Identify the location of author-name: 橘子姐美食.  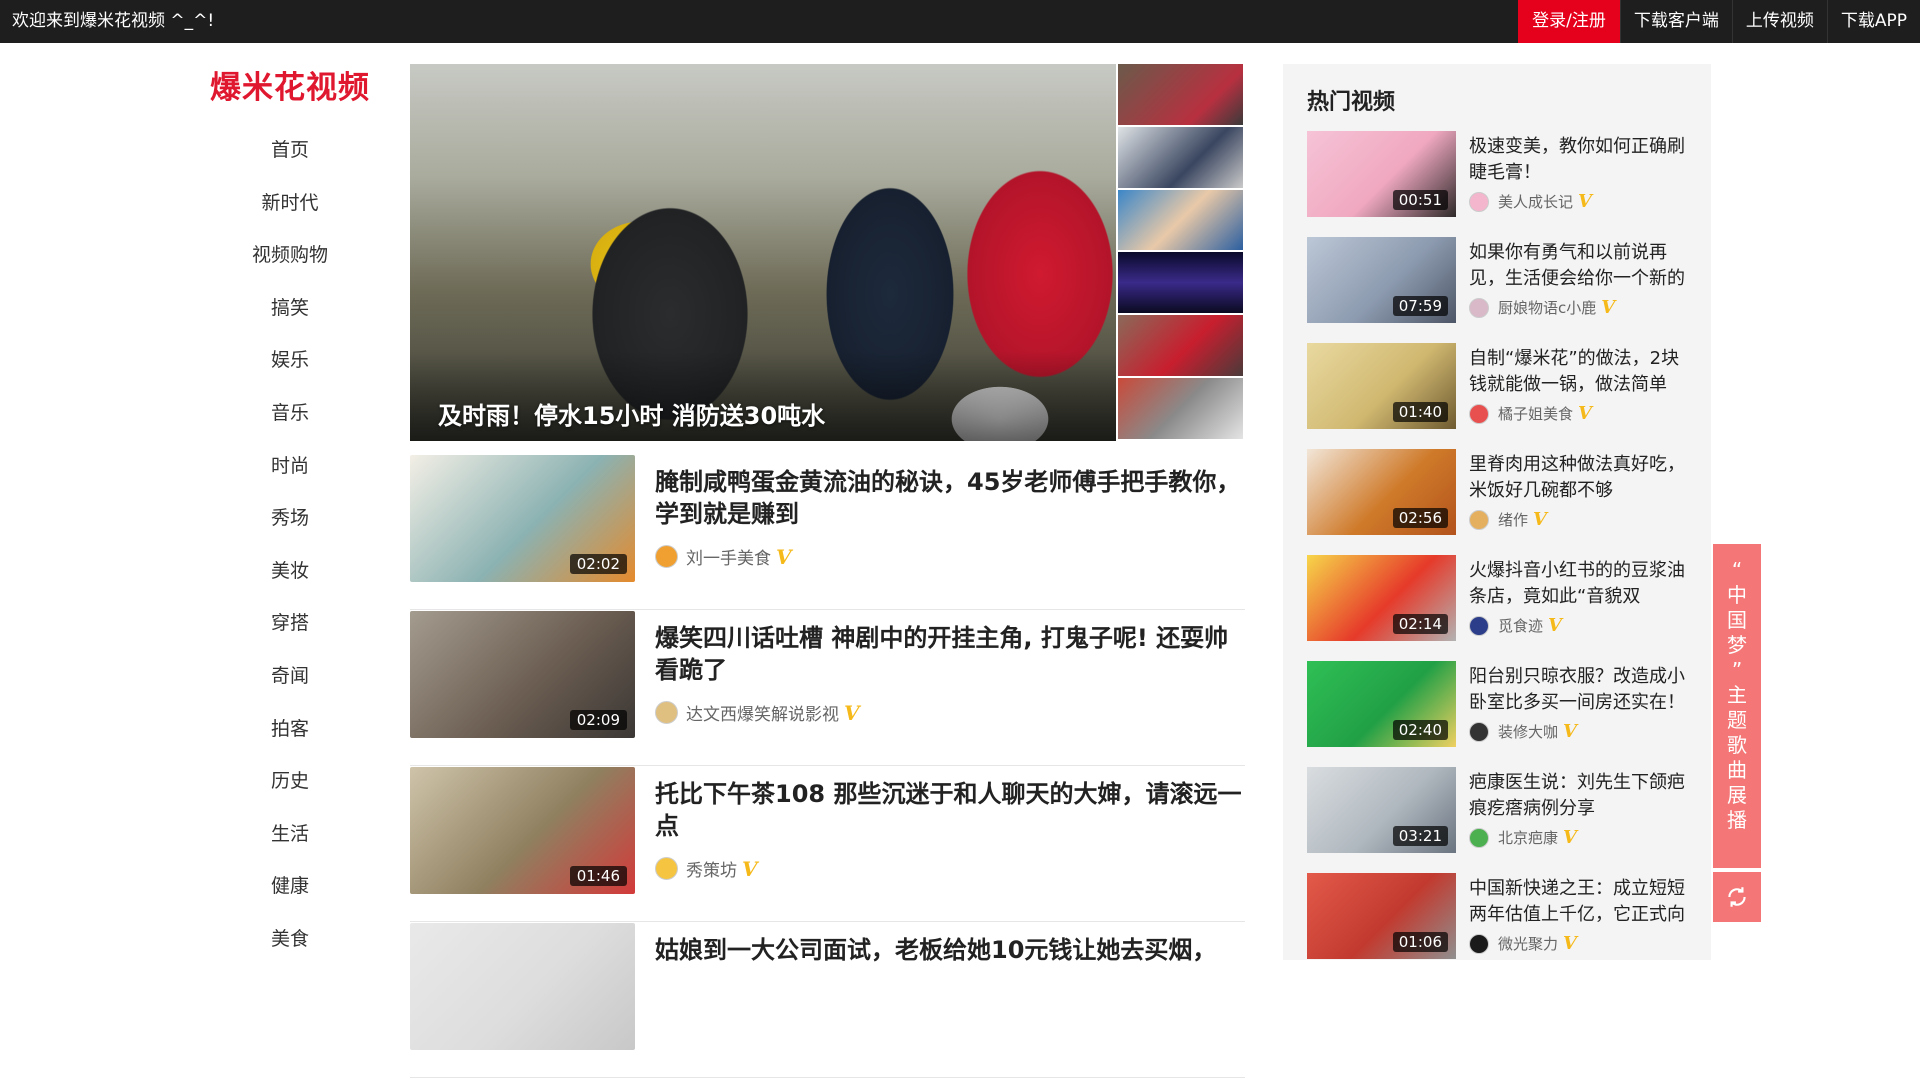
(1535, 413).